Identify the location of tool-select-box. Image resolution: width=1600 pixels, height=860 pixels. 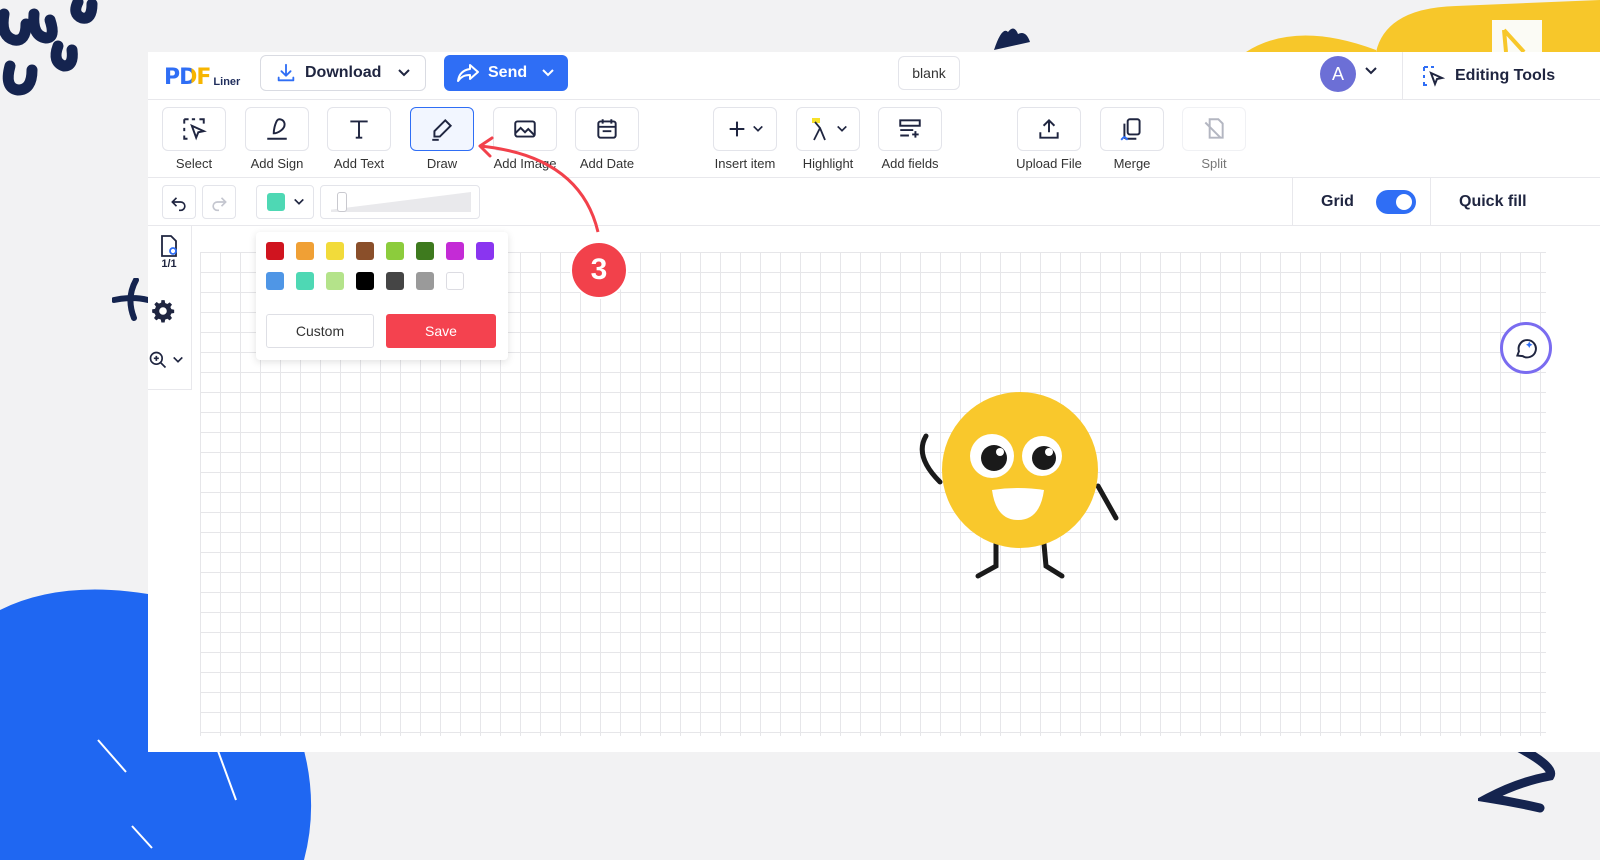
(194, 129).